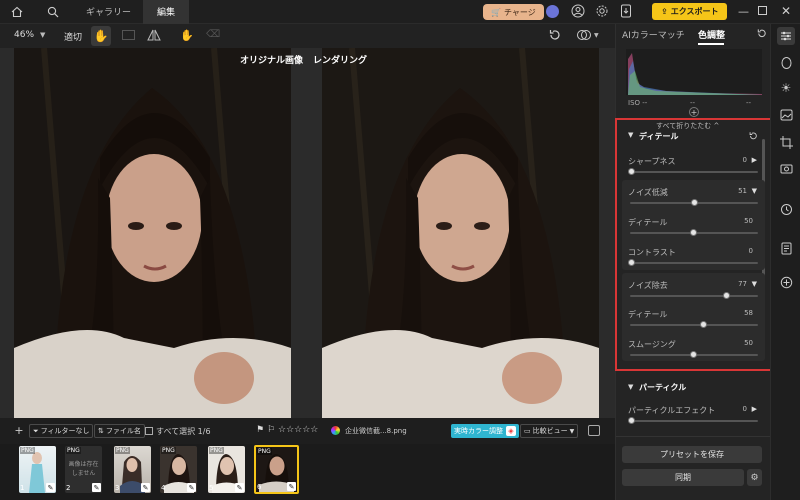 Image resolution: width=800 pixels, height=500 pixels. What do you see at coordinates (132, 469) in the screenshot?
I see `thumbnail: PNG 3 ✎` at bounding box center [132, 469].